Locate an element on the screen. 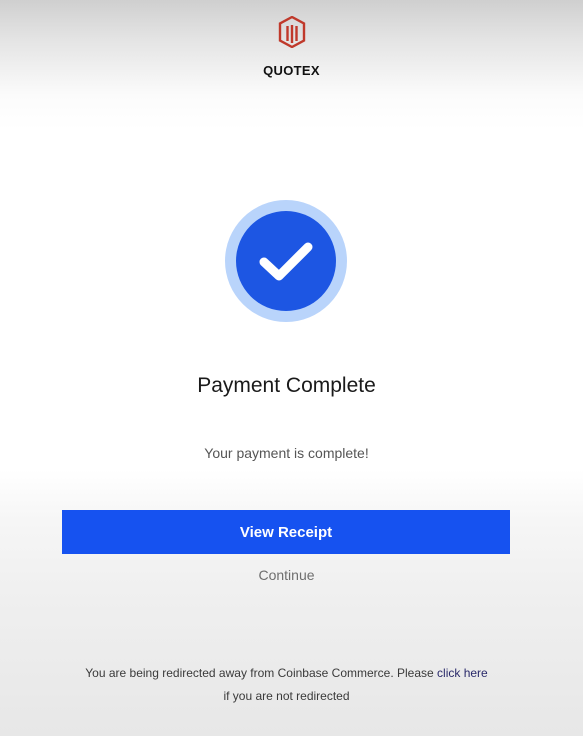  status-message: Your payment is complete! is located at coordinates (286, 453).